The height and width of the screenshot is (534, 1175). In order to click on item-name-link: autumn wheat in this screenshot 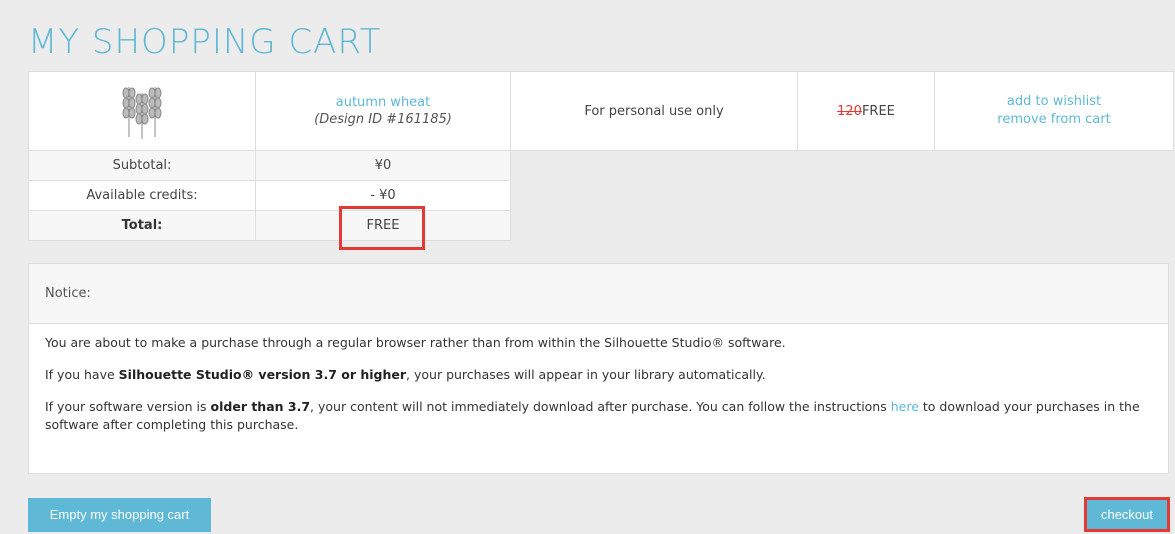, I will do `click(383, 102)`.